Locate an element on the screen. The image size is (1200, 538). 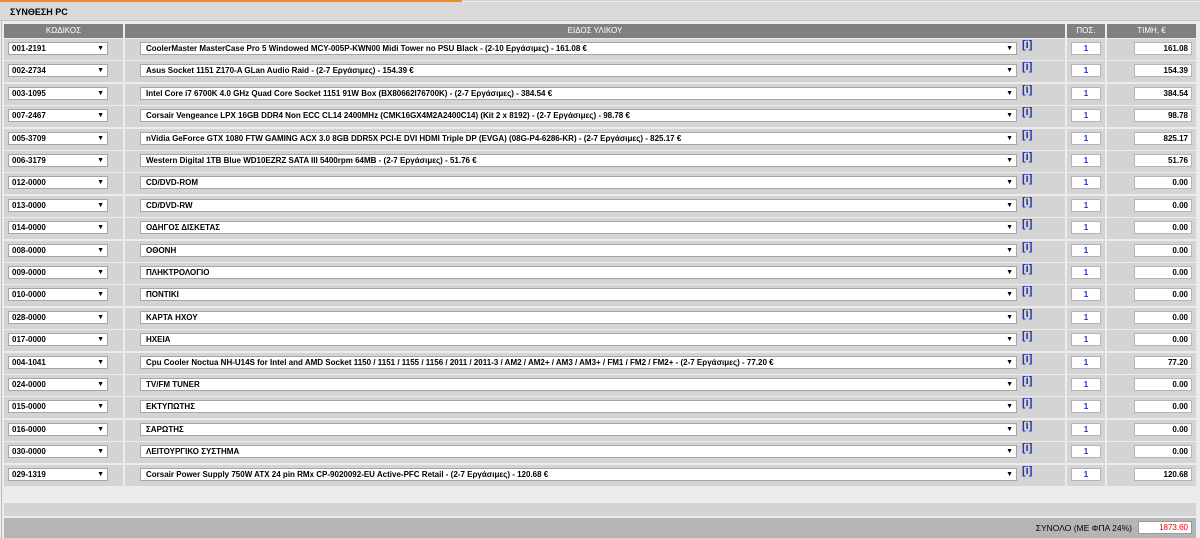
code-select: 007-2467 ▼ is located at coordinates (58, 116).